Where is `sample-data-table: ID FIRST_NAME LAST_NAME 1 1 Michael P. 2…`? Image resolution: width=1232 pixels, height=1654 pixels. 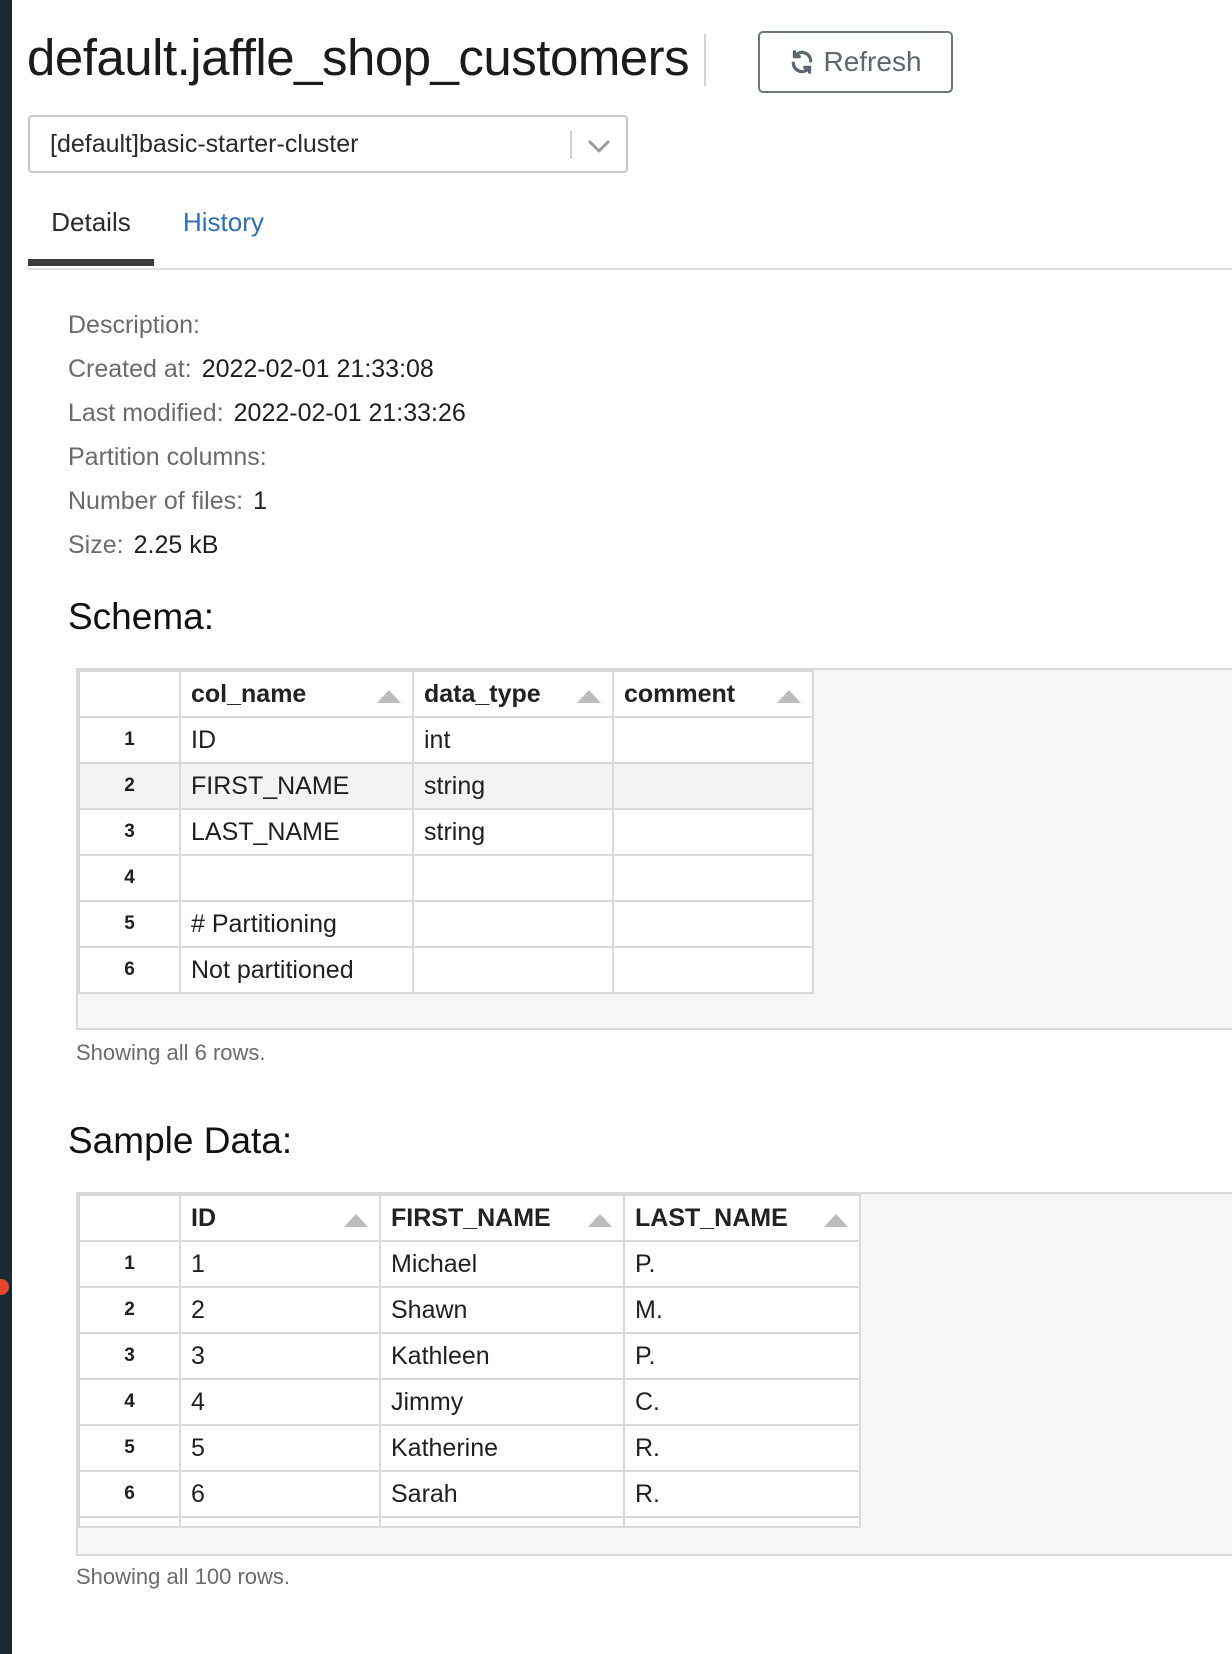 sample-data-table: ID FIRST_NAME LAST_NAME 1 1 Michael P. 2… is located at coordinates (469, 1361).